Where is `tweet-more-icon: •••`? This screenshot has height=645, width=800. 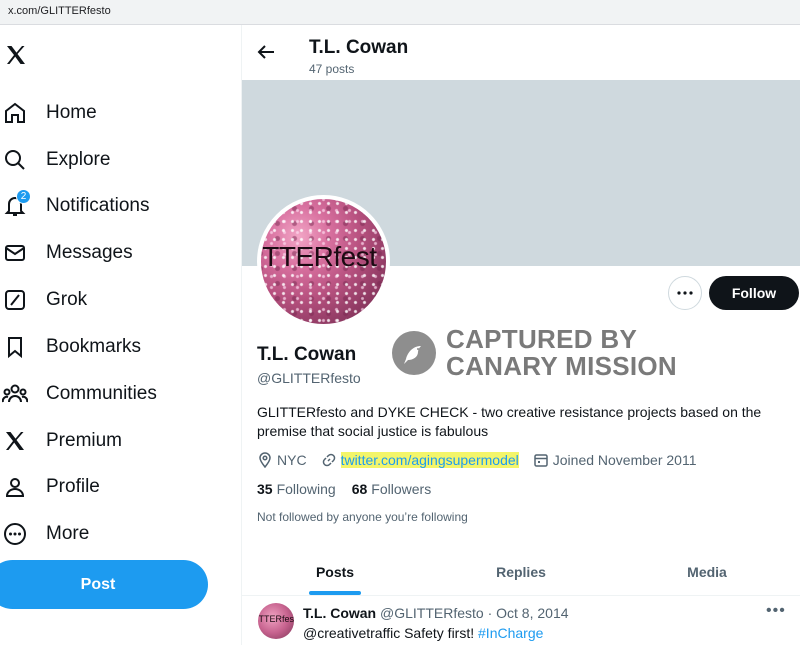 tweet-more-icon: ••• is located at coordinates (776, 611).